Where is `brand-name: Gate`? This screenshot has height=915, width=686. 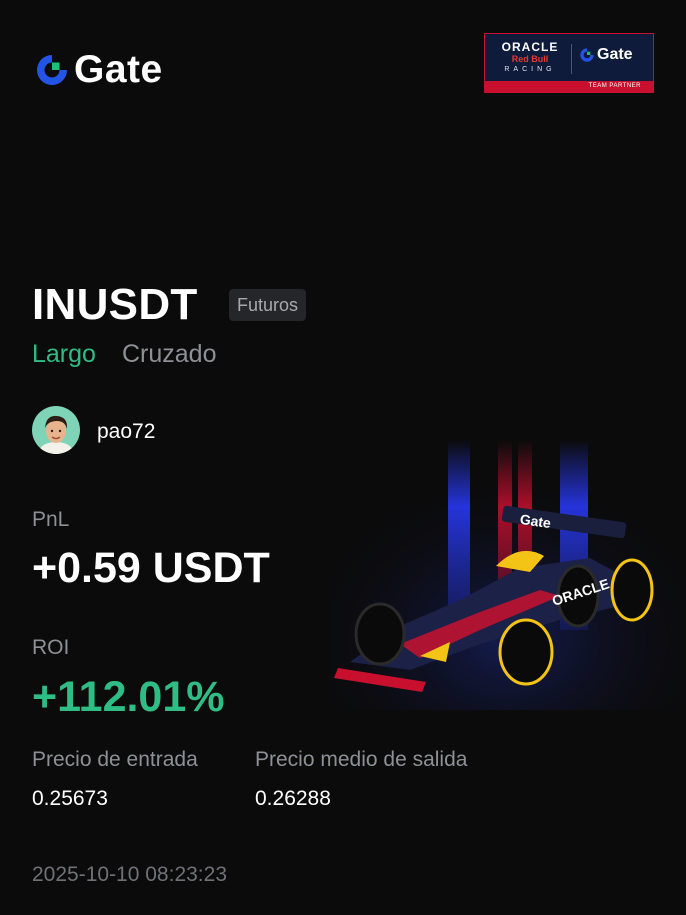
brand-name: Gate is located at coordinates (118, 69).